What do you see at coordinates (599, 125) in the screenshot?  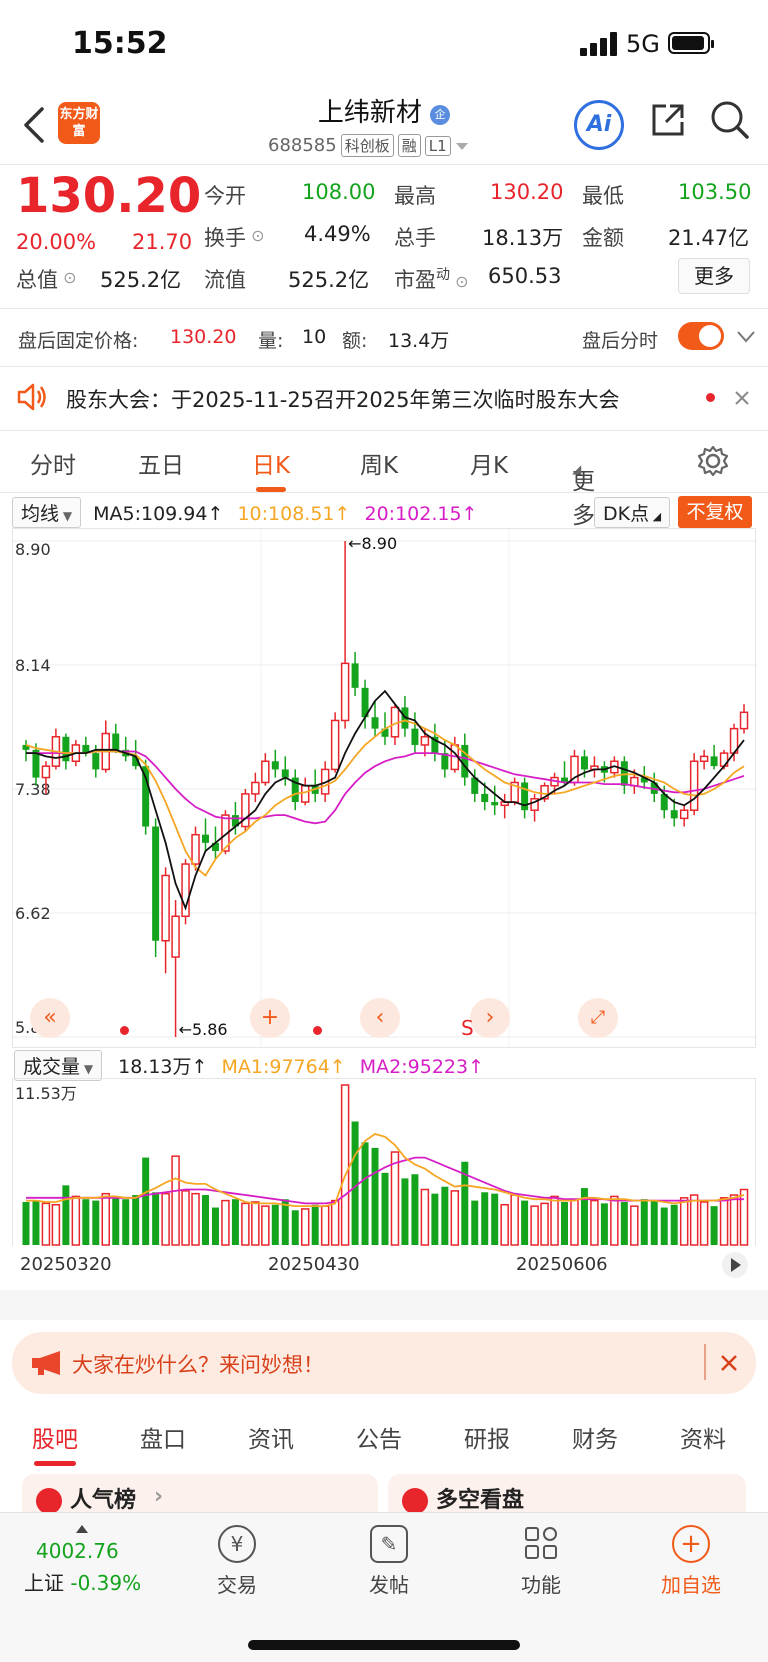 I see `ai-assistant-button: Ai` at bounding box center [599, 125].